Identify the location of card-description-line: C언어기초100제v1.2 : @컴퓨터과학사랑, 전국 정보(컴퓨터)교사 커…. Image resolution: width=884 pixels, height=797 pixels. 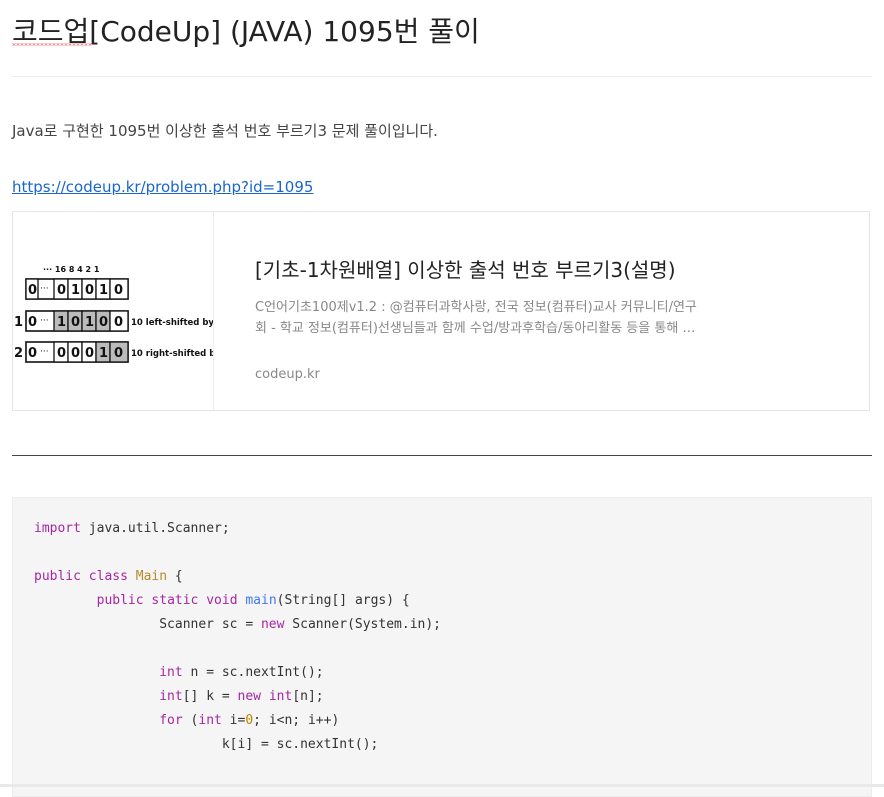
(476, 307).